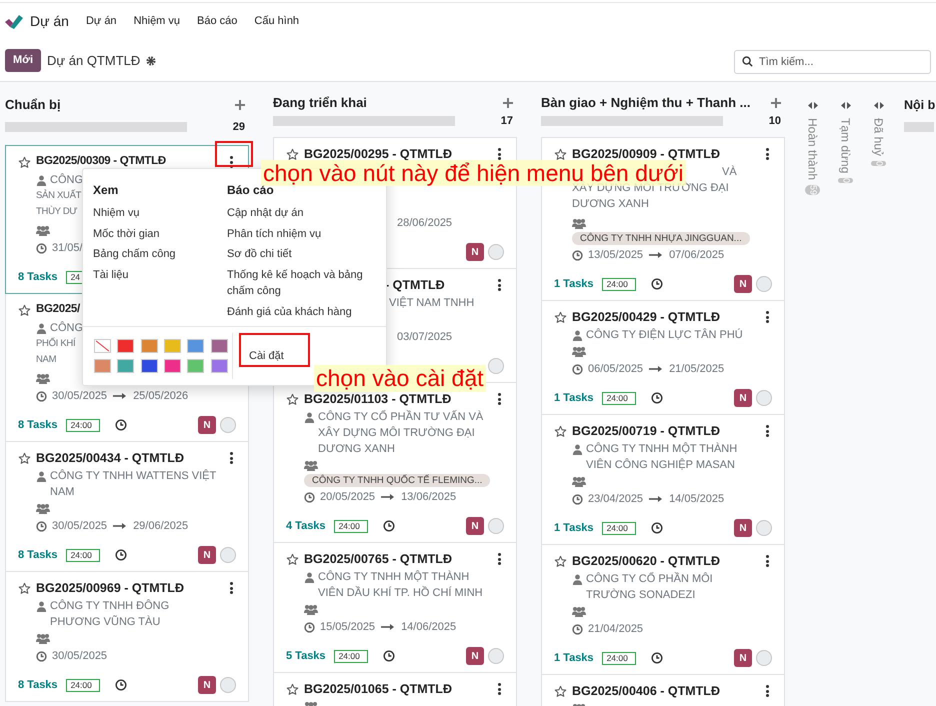 The width and height of the screenshot is (936, 706). I want to click on checkmark-logo-icon, so click(14, 21).